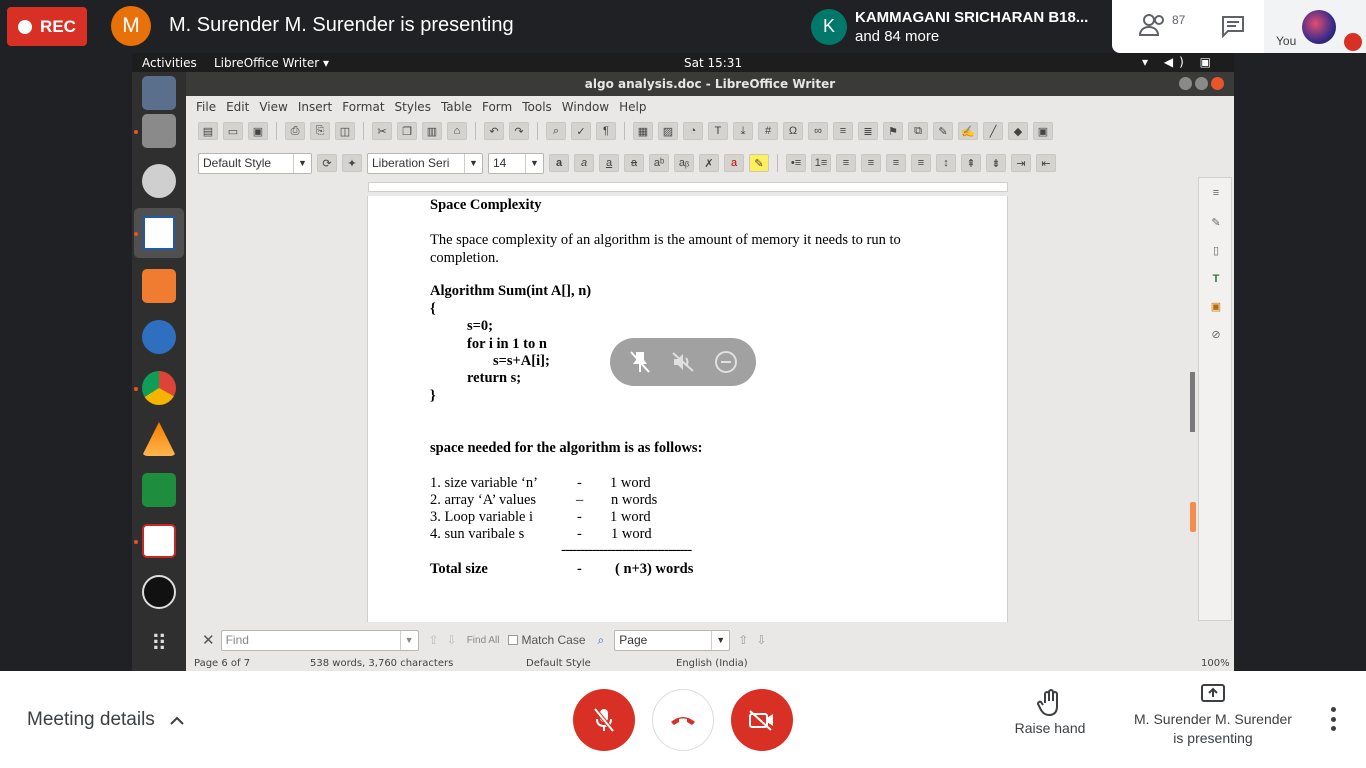 This screenshot has height=768, width=1366. What do you see at coordinates (683, 362) in the screenshot?
I see `mute-tile-button` at bounding box center [683, 362].